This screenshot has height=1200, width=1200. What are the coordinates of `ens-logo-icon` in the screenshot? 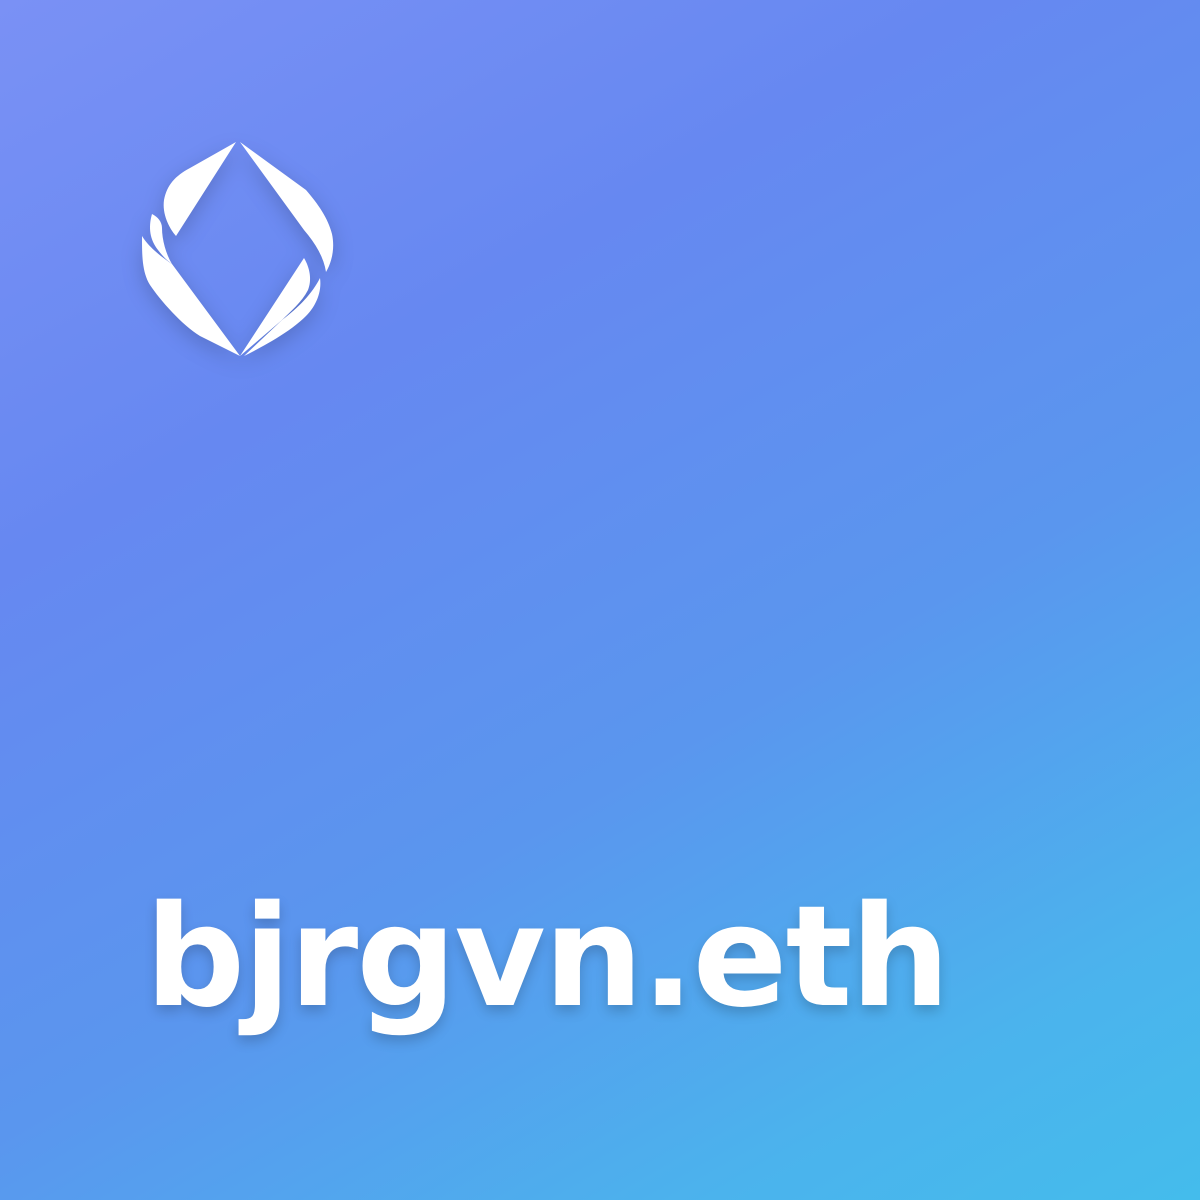 It's located at (238, 249).